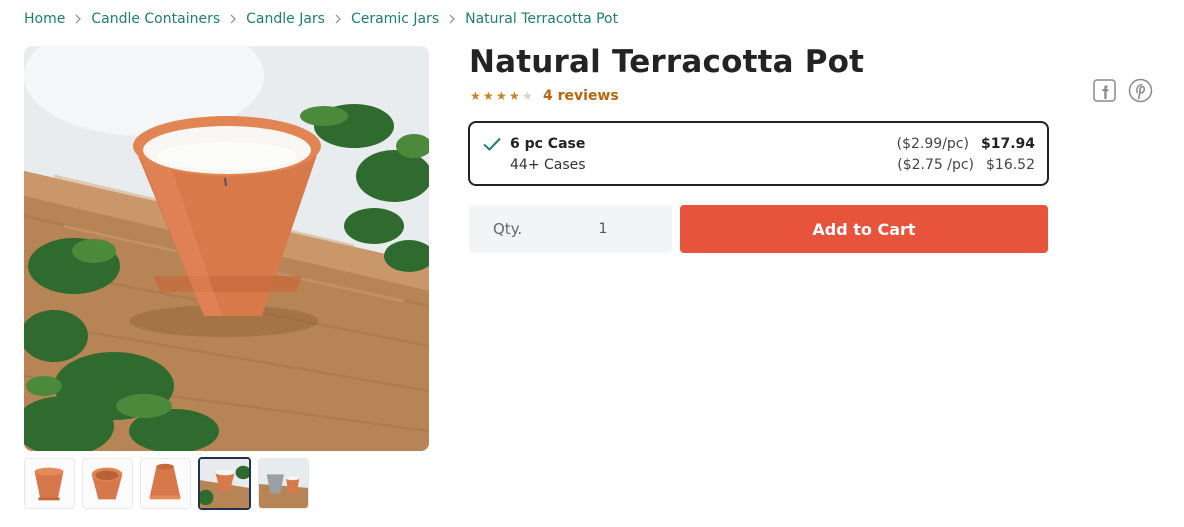 Image resolution: width=1184 pixels, height=527 pixels. Describe the element at coordinates (772, 165) in the screenshot. I see `price-option-44-cases: 44+ Cases ($2.75 /pc) $16.52` at that location.